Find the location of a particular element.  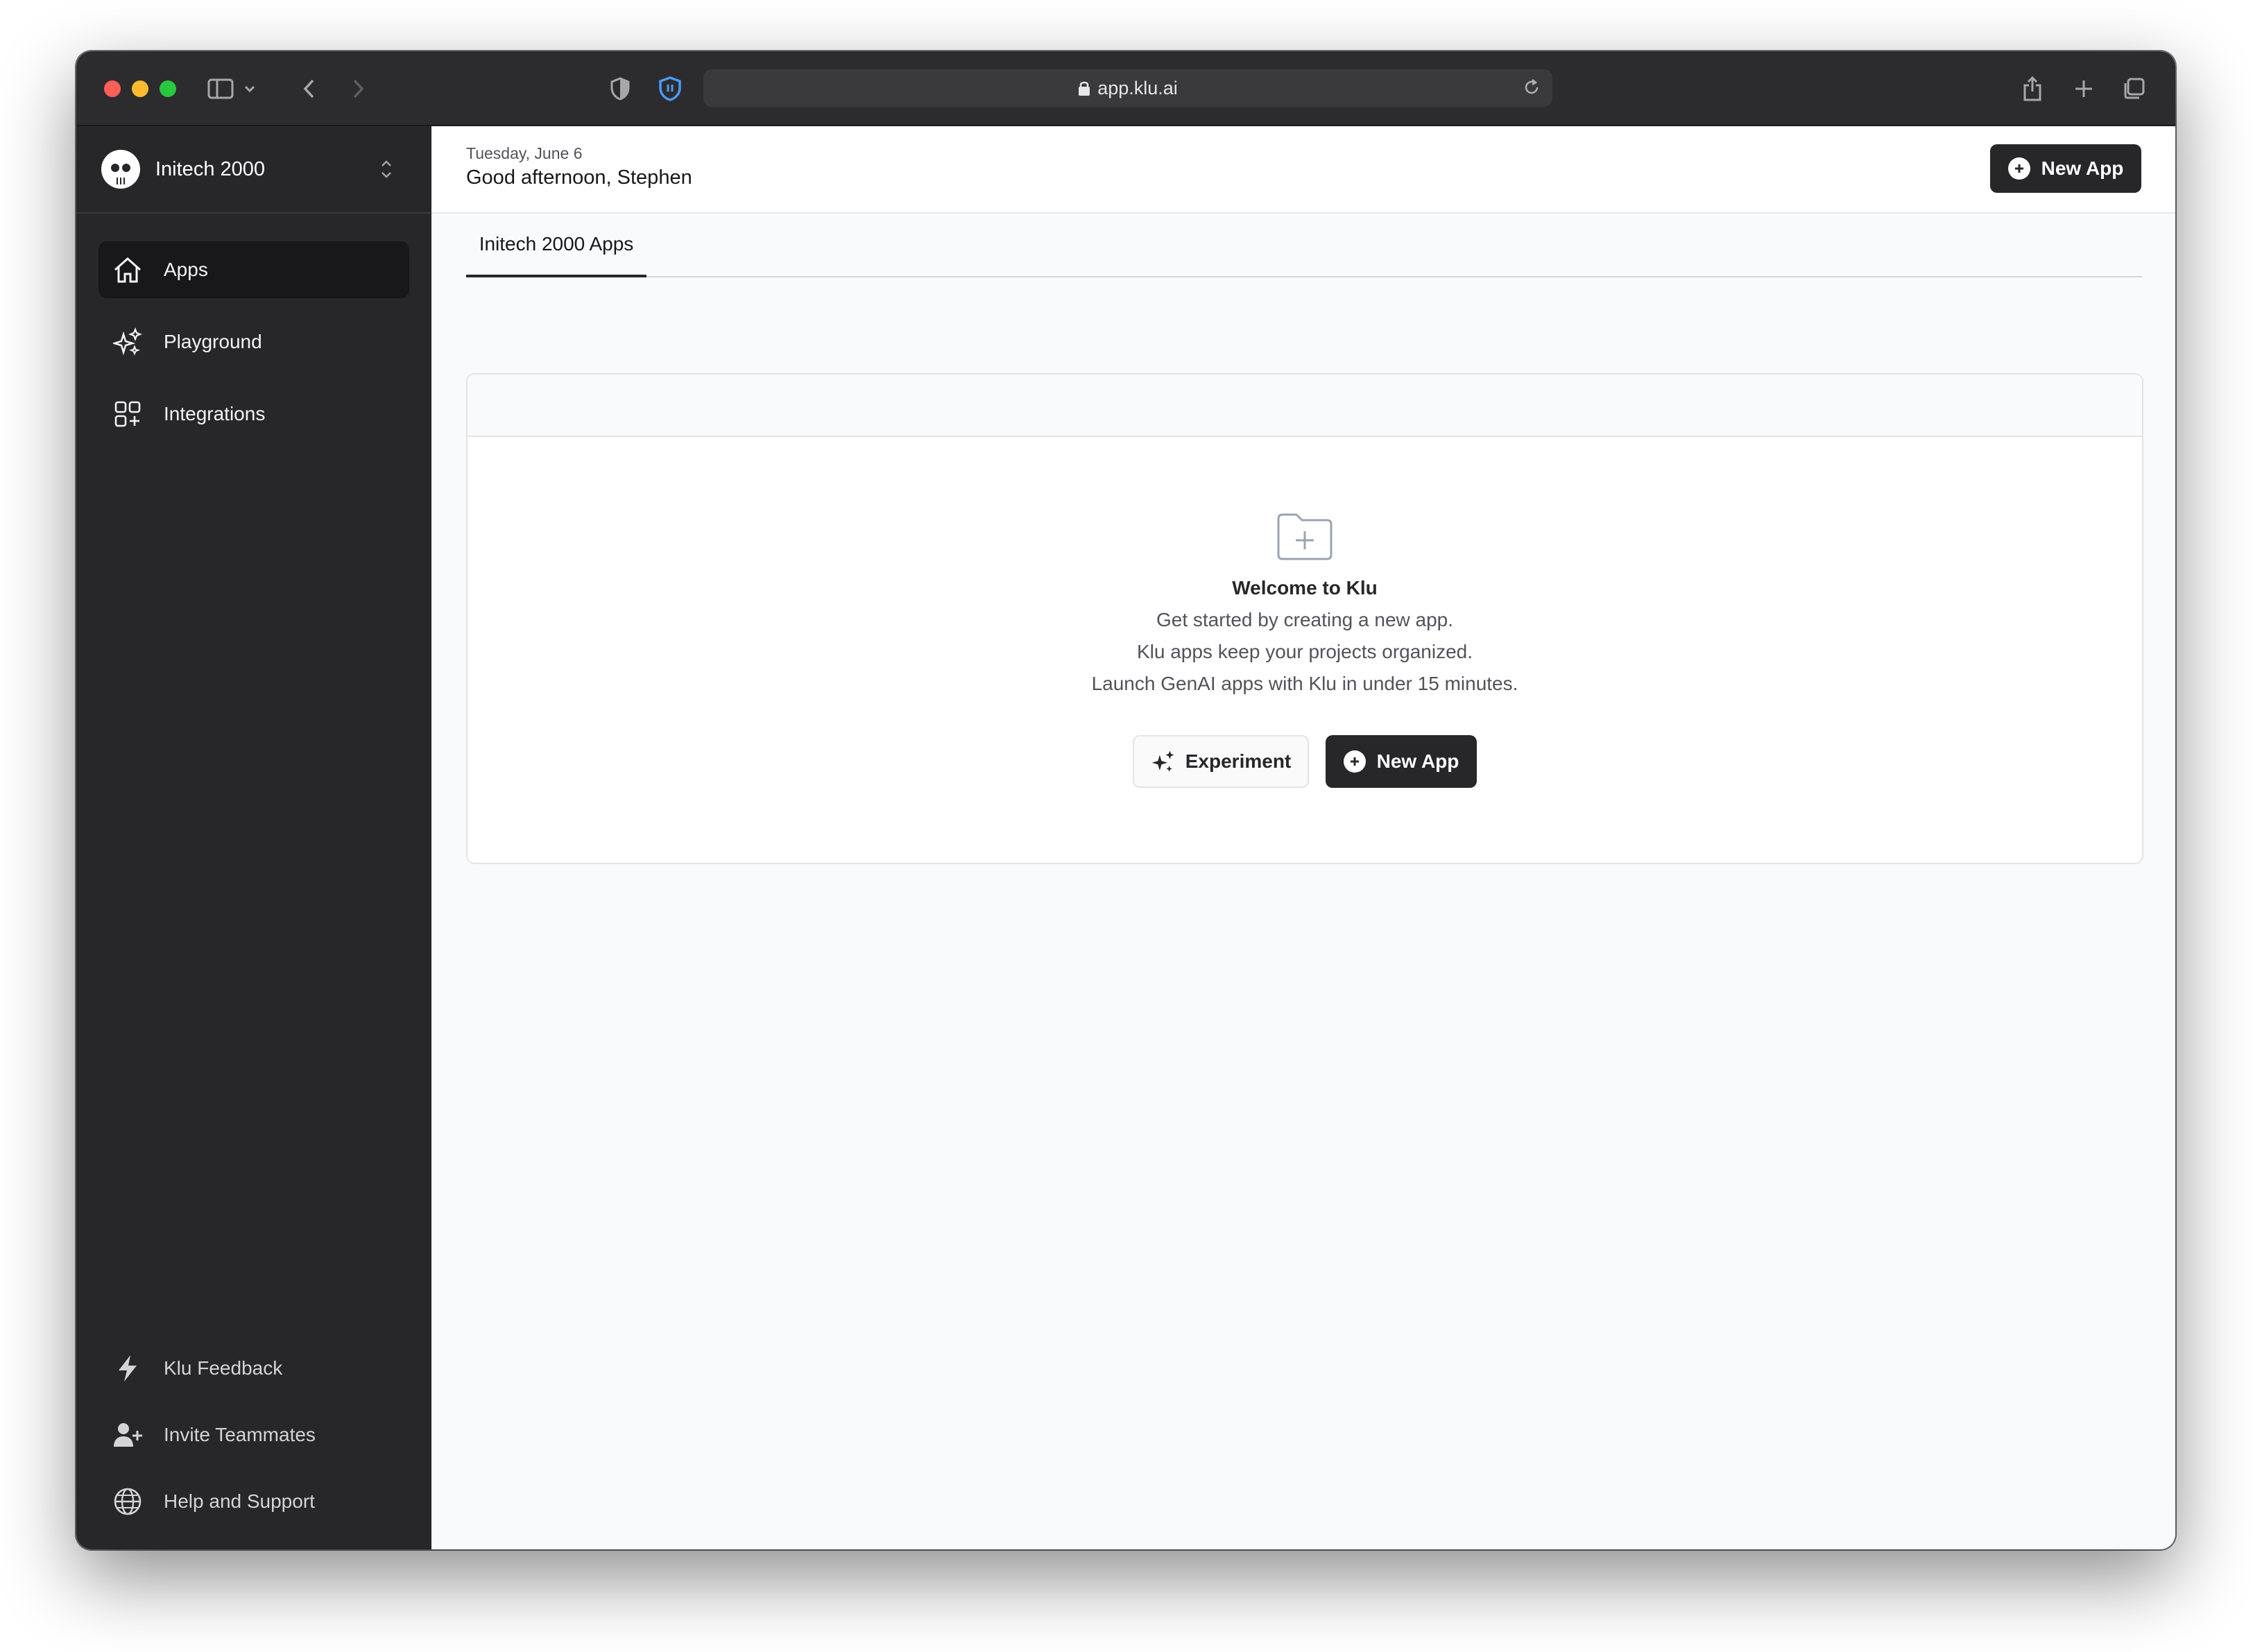

password-manager-icon is located at coordinates (670, 89).